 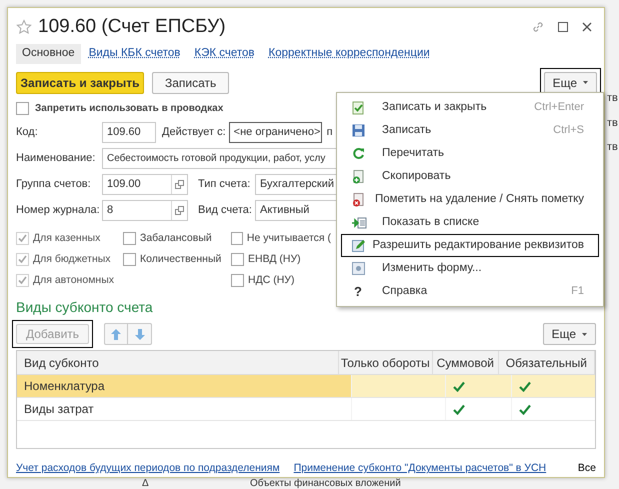 I want to click on close-icon, so click(x=587, y=27).